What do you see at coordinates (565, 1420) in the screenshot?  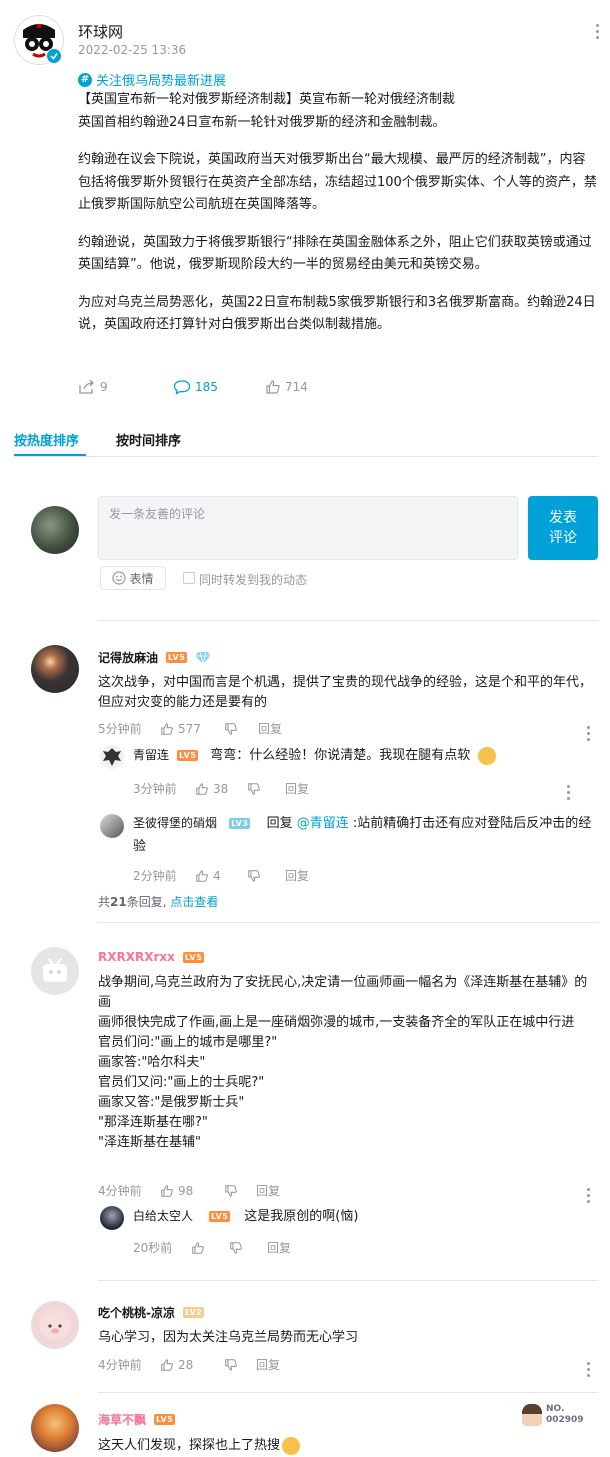 I see `fan-badge-number: 002909` at bounding box center [565, 1420].